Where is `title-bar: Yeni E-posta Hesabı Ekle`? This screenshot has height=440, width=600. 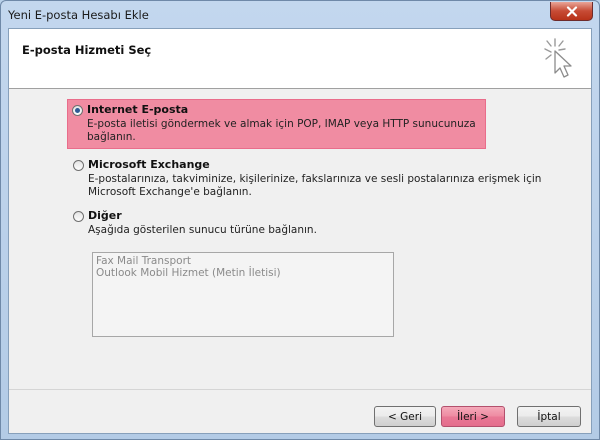
title-bar: Yeni E-posta Hesabı Ekle is located at coordinates (300, 15).